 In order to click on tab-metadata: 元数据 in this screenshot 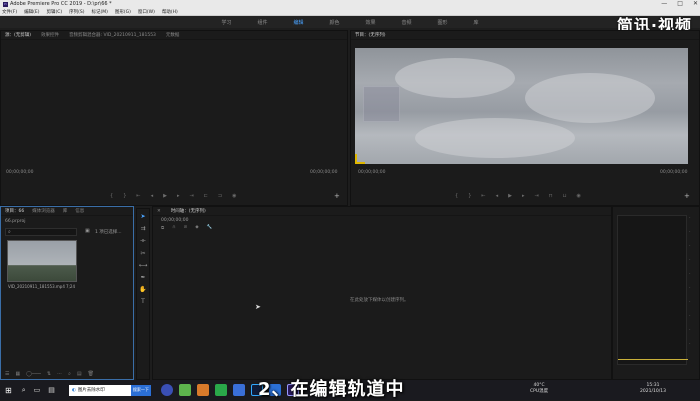, I will do `click(173, 35)`.